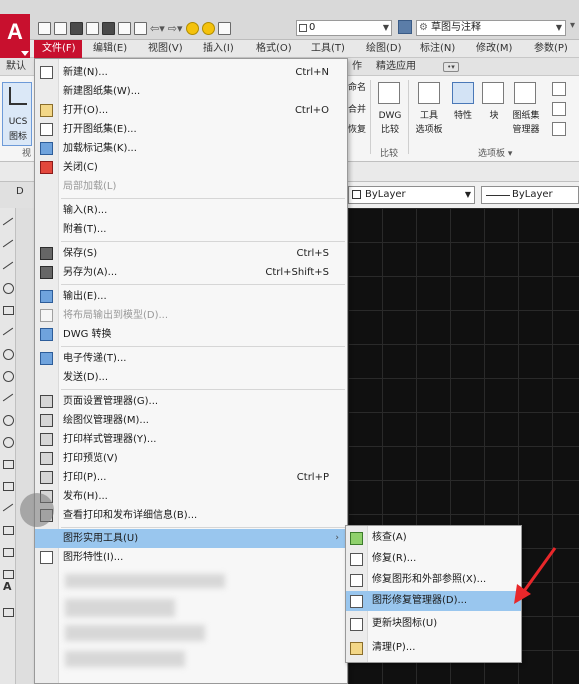 The image size is (579, 684). I want to click on insert-block-icon, so click(8, 464).